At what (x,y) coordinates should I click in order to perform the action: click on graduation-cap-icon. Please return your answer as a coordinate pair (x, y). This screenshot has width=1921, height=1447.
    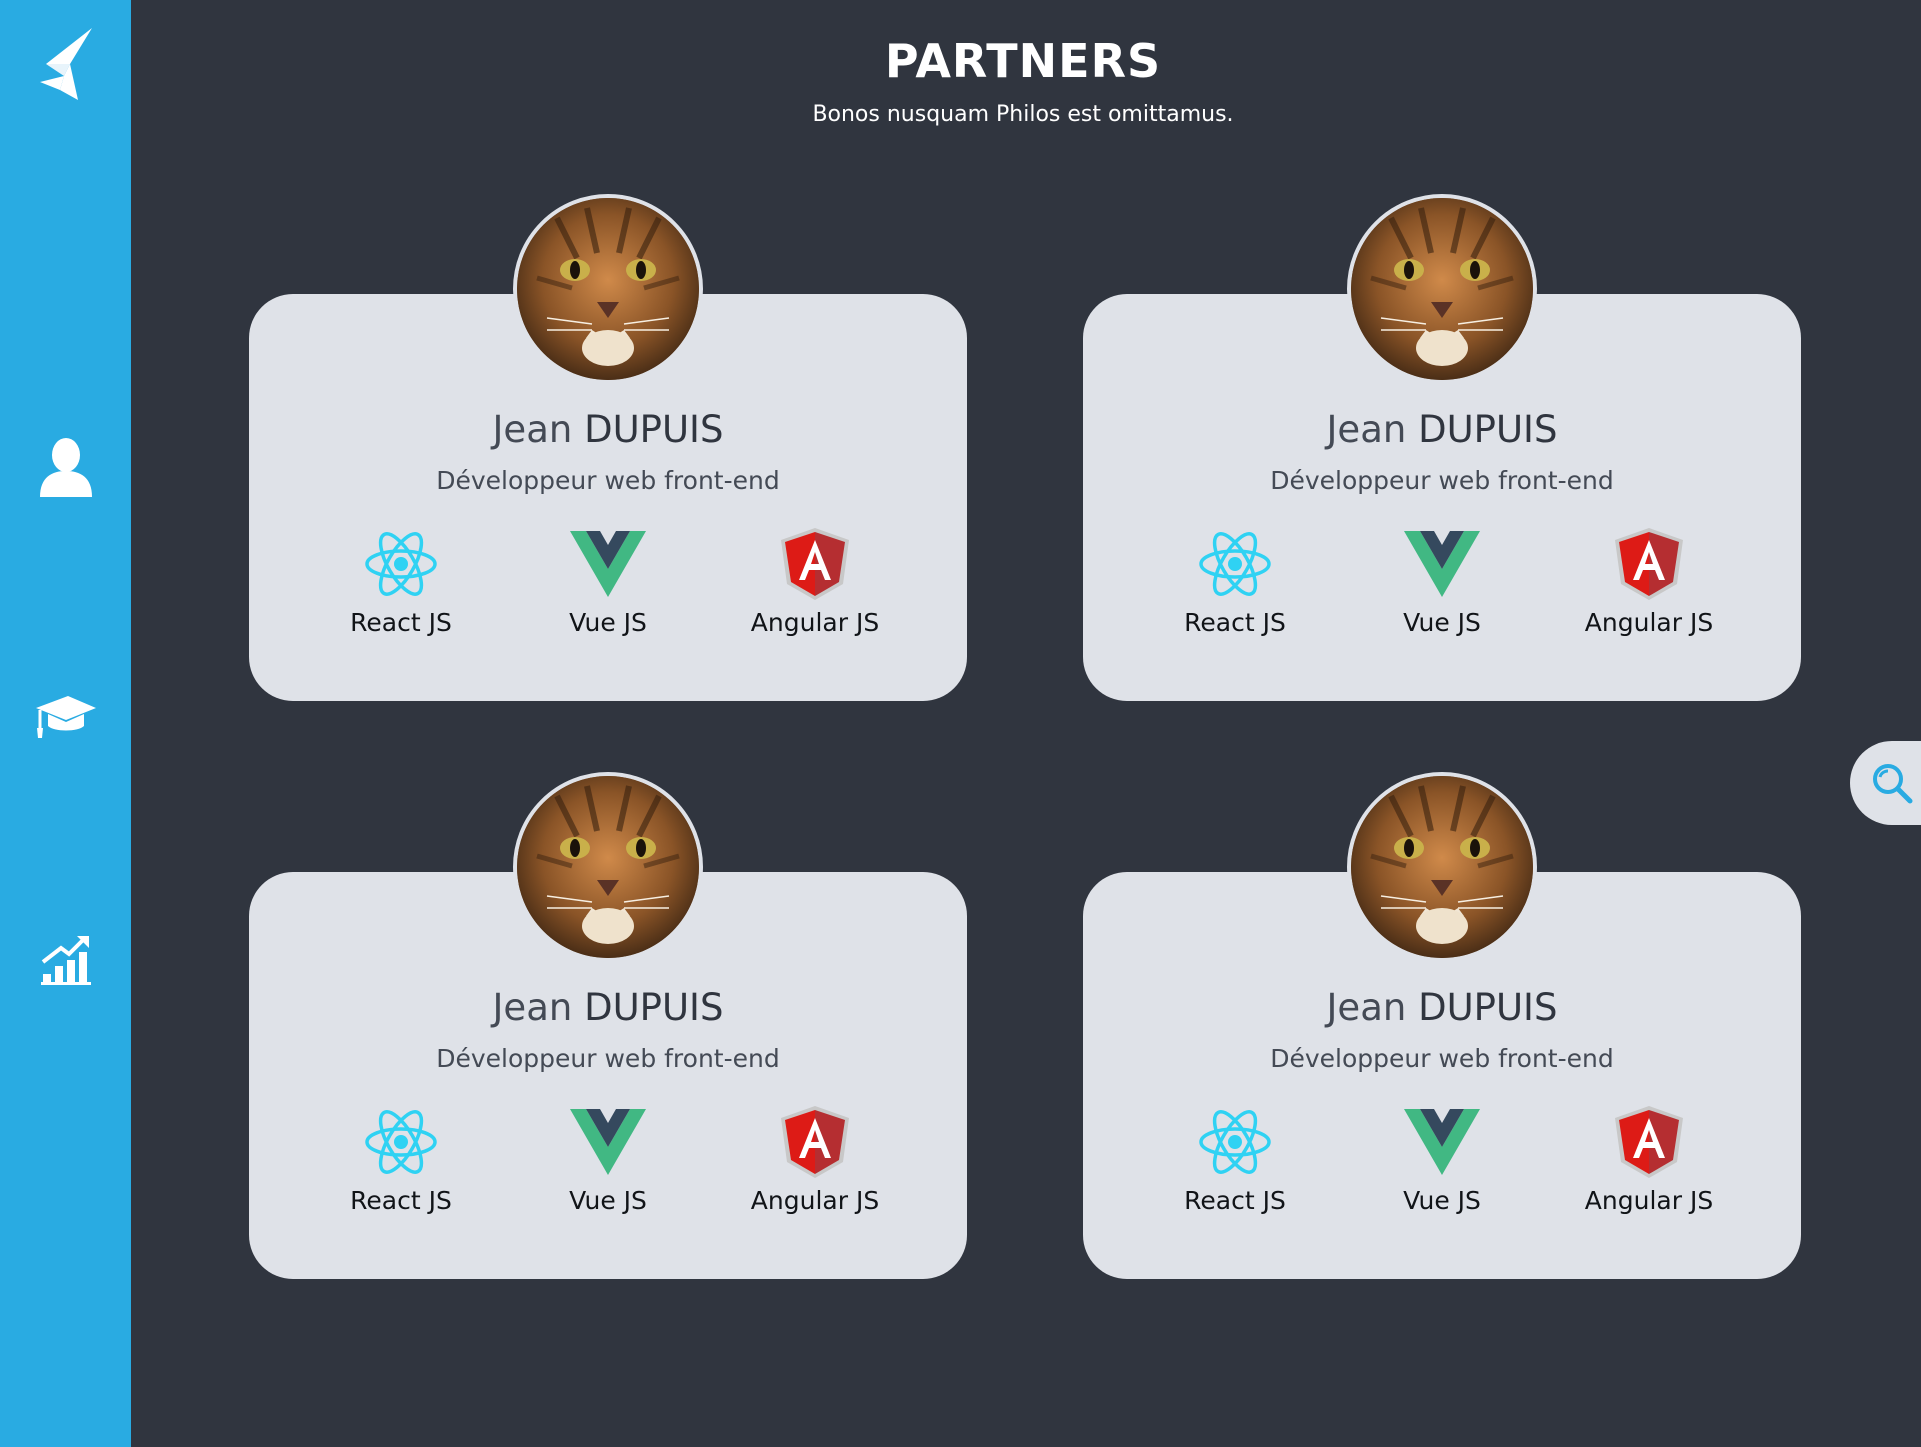
    Looking at the image, I should click on (65, 716).